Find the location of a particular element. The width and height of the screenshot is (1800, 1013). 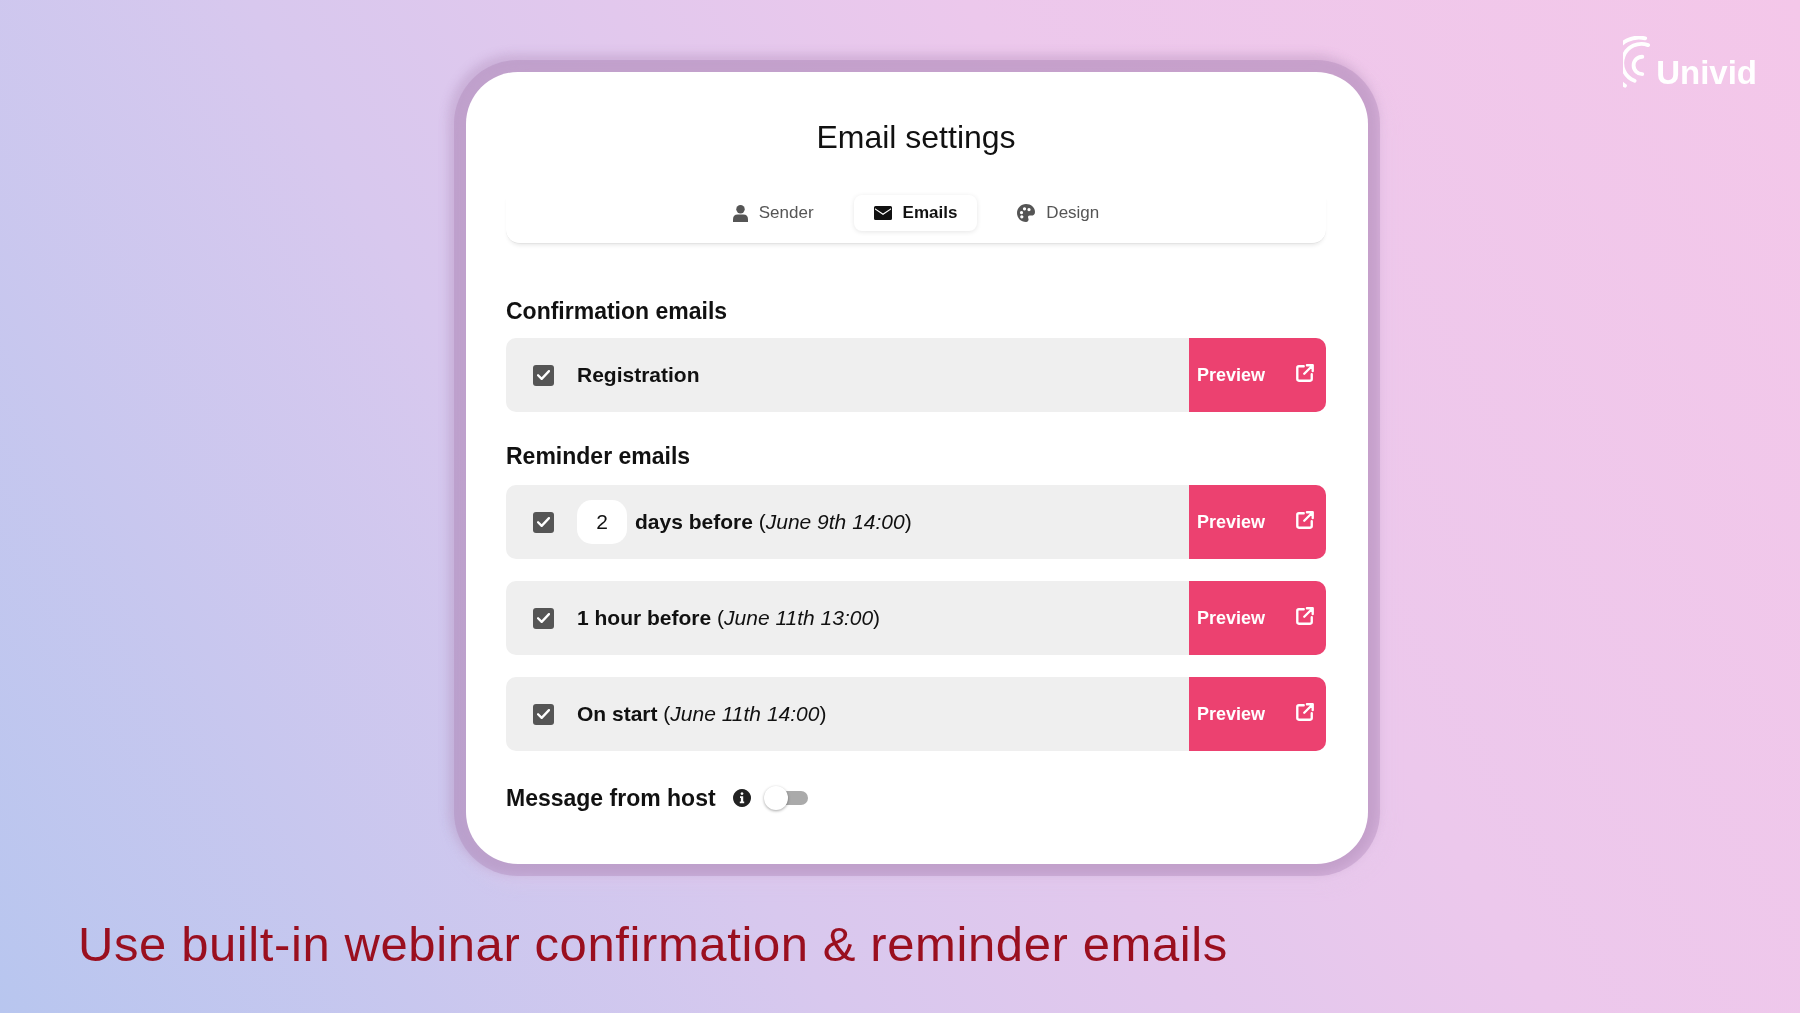

tab: Design is located at coordinates (1058, 213).